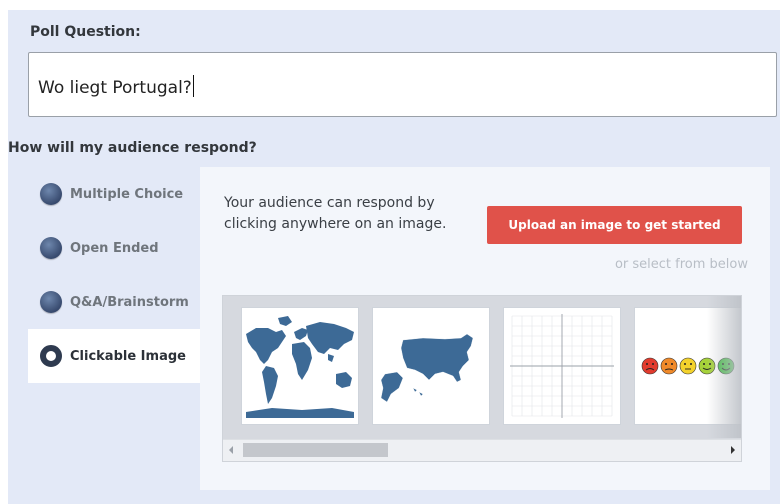 Image resolution: width=780 pixels, height=504 pixels. Describe the element at coordinates (427, 368) in the screenshot. I see `usa-map-icon` at that location.